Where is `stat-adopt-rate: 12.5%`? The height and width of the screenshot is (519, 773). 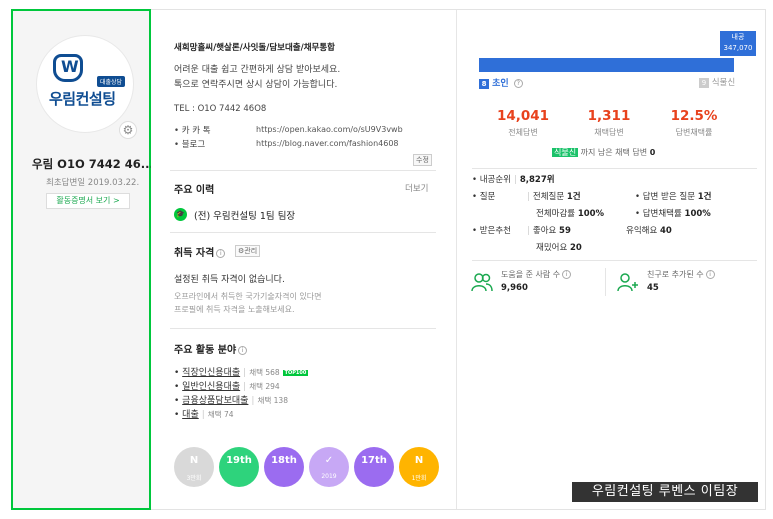
stat-adopt-rate: 12.5% is located at coordinates (694, 116).